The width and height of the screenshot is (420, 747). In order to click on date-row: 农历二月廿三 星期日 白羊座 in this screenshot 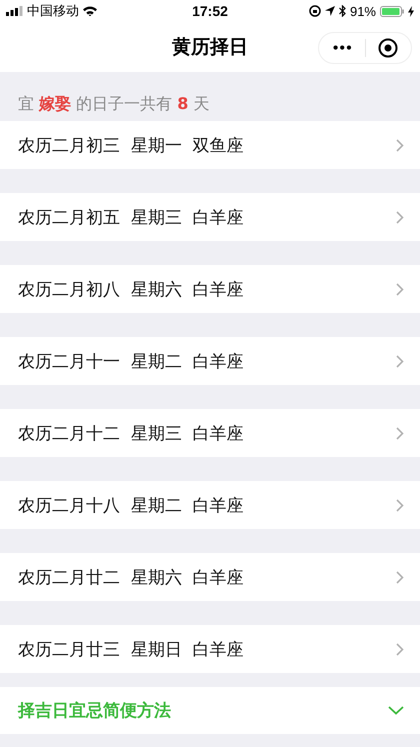, I will do `click(210, 649)`.